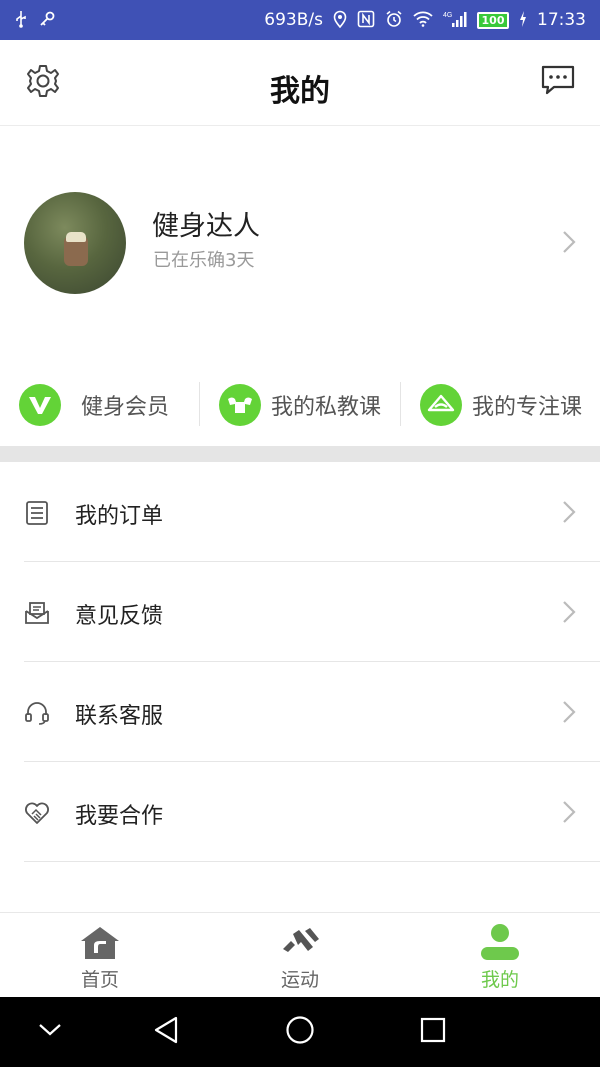 The width and height of the screenshot is (600, 1067). Describe the element at coordinates (37, 513) in the screenshot. I see `order-list-icon` at that location.